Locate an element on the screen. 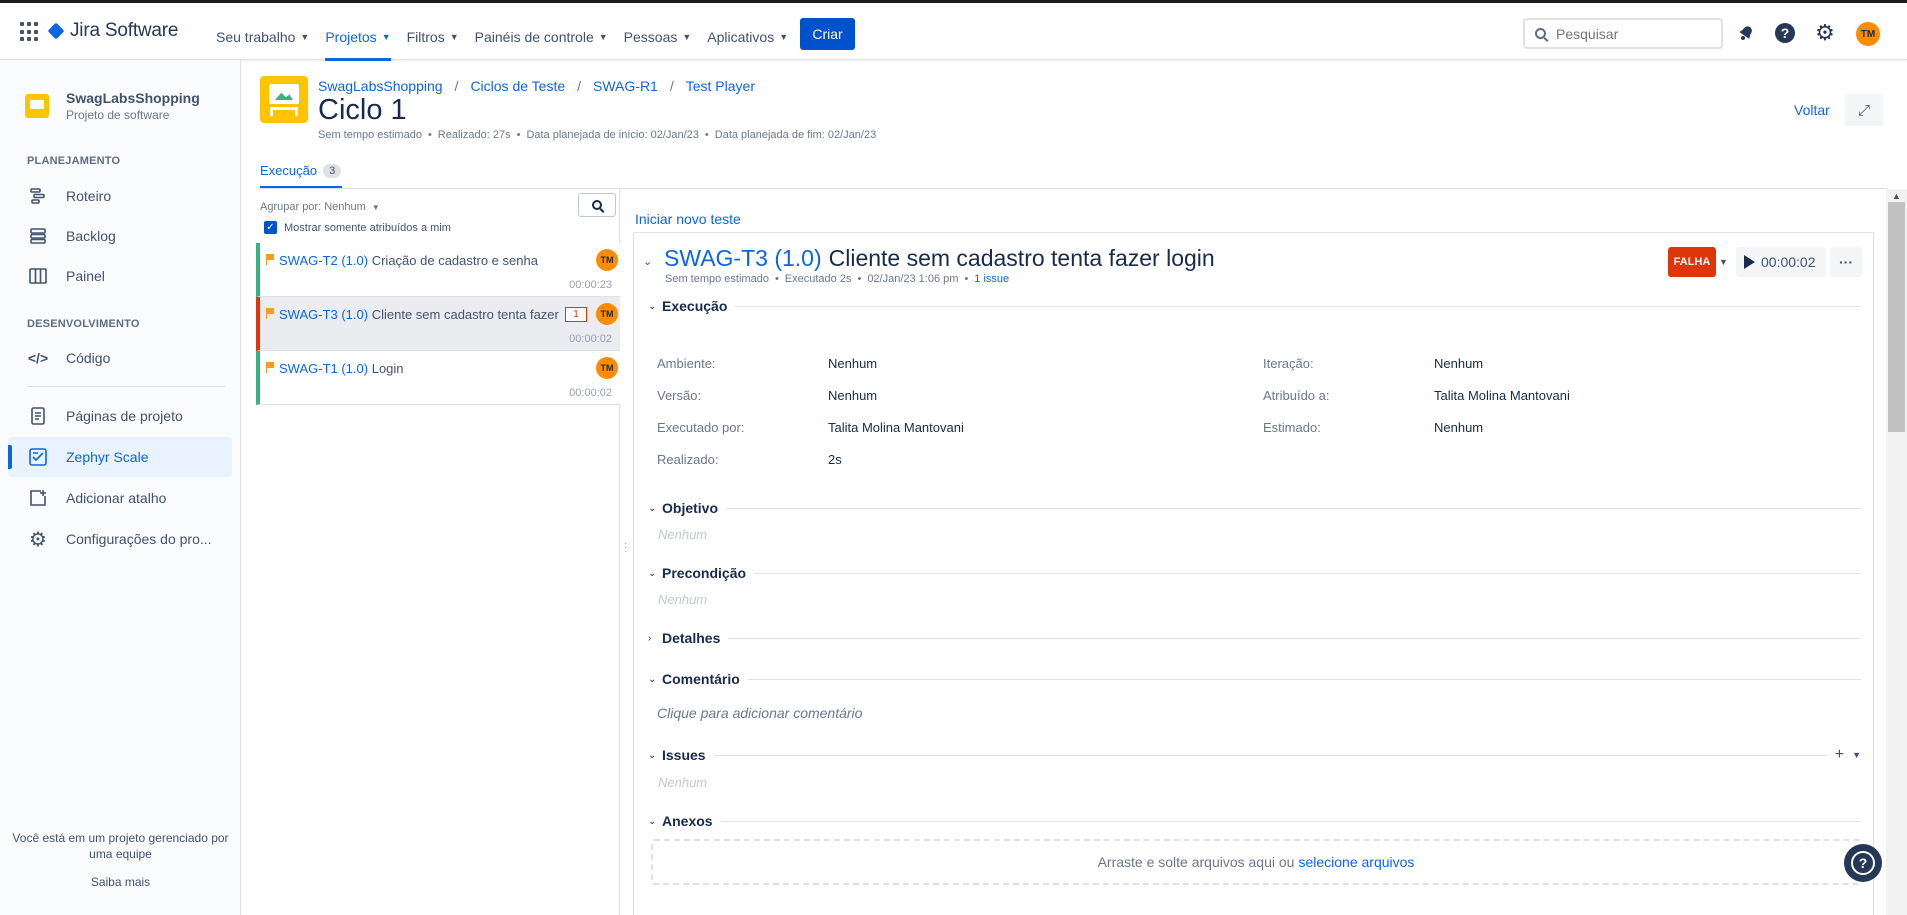 The width and height of the screenshot is (1907, 915). nav-projects: Projetos ▼ is located at coordinates (357, 37).